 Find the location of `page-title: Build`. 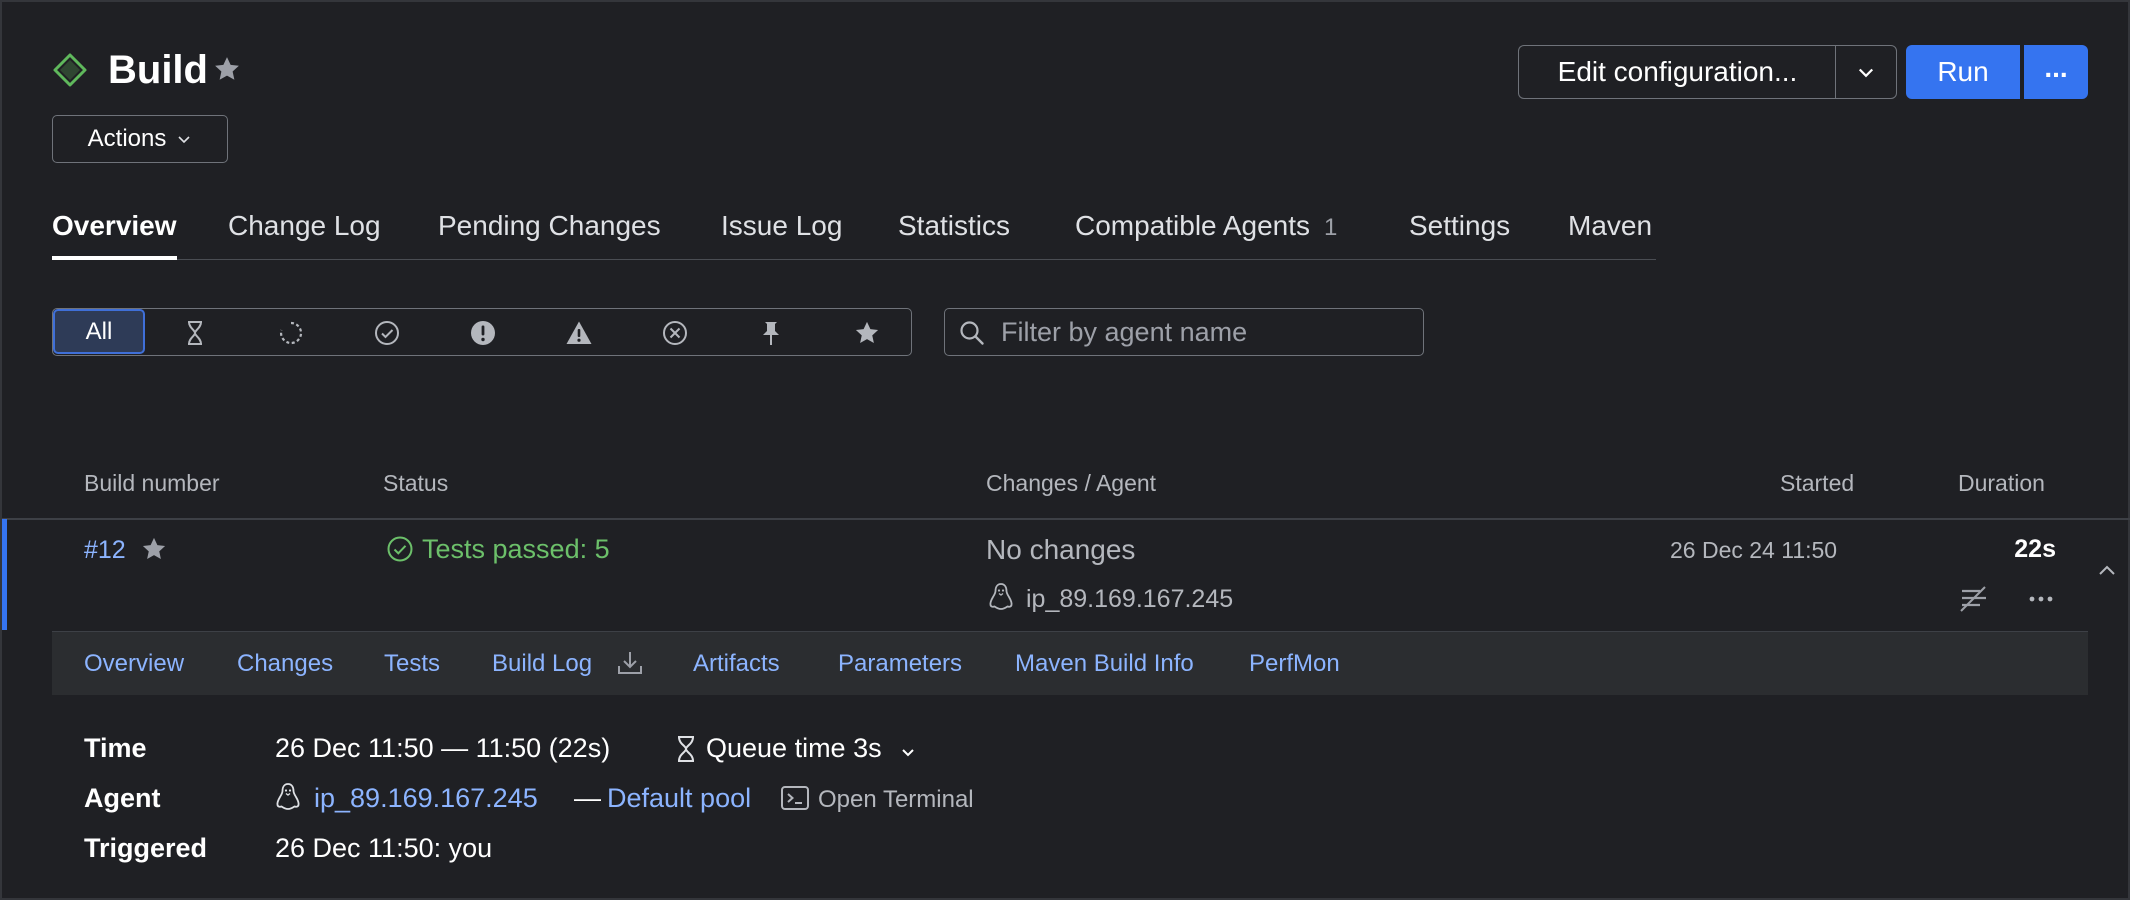

page-title: Build is located at coordinates (158, 70).